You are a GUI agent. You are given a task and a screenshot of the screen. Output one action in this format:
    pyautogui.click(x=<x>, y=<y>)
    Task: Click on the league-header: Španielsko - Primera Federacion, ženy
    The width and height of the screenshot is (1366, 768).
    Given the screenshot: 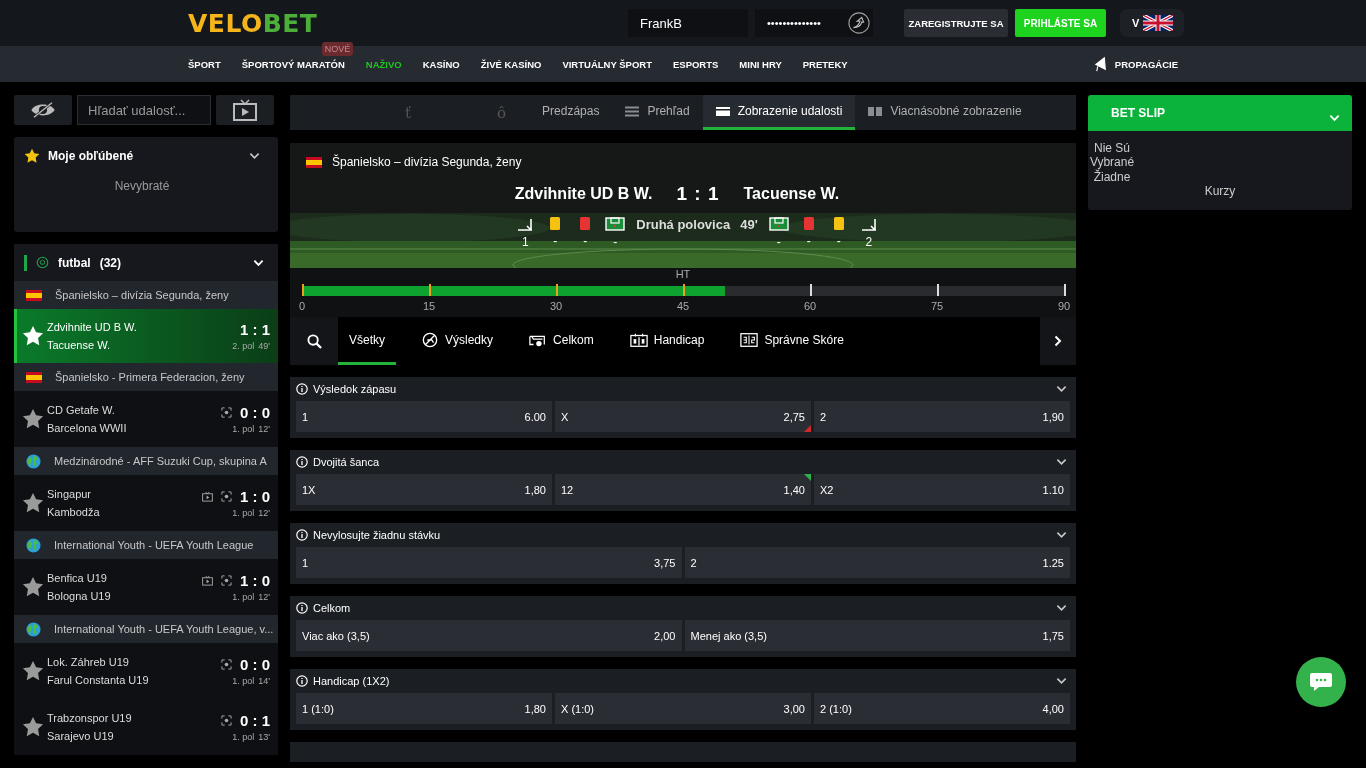 What is the action you would take?
    pyautogui.click(x=146, y=377)
    